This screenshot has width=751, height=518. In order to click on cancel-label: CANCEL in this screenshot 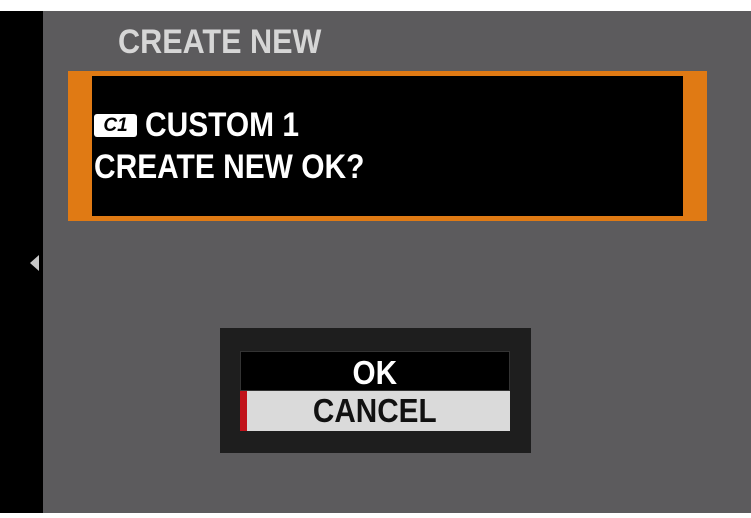, I will do `click(375, 410)`.